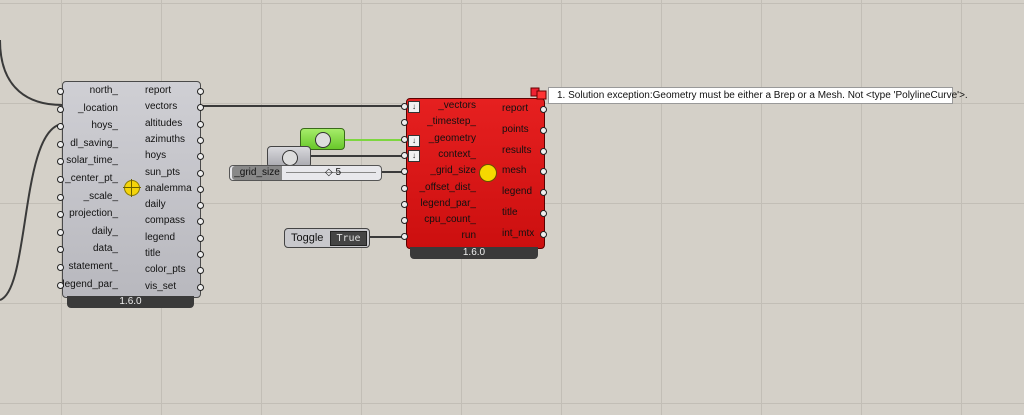 This screenshot has width=1024, height=415. Describe the element at coordinates (90, 91) in the screenshot. I see `sunpath-input-north: north_` at that location.